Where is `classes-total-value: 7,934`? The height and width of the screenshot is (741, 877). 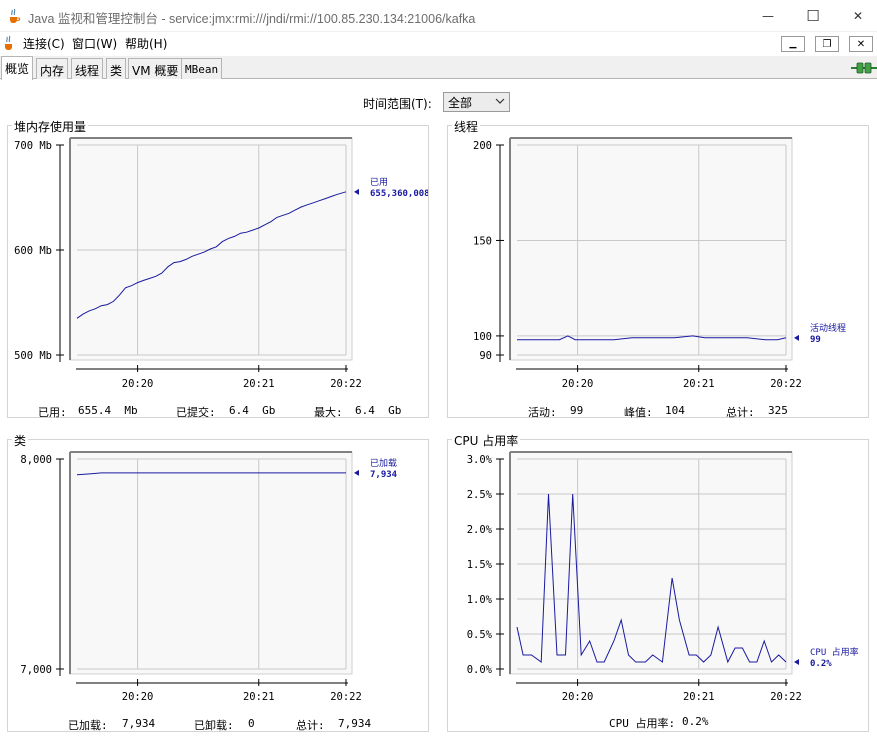
classes-total-value: 7,934 is located at coordinates (355, 723).